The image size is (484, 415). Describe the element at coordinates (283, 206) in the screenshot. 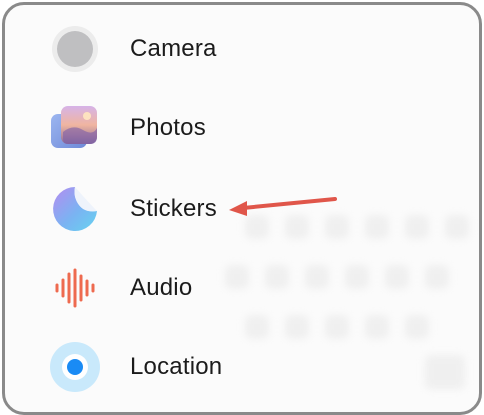

I see `annotation-arrow` at that location.